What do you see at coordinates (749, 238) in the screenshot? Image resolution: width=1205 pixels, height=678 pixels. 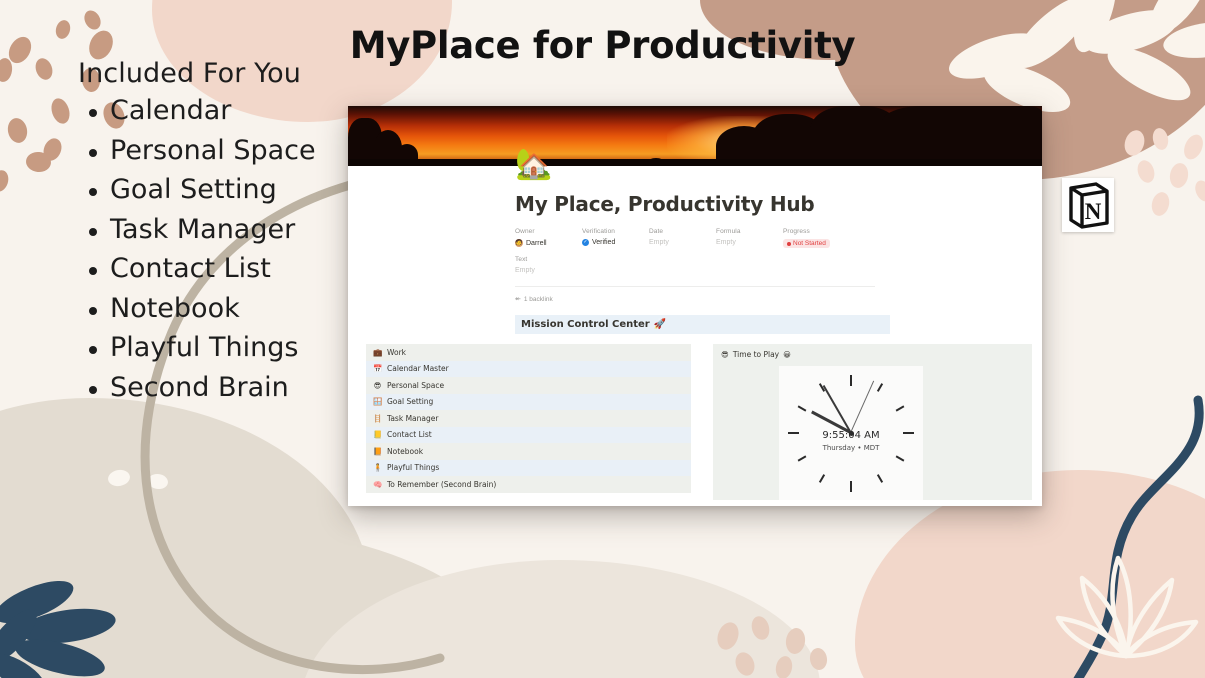 I see `property-formula: Formula Empty` at bounding box center [749, 238].